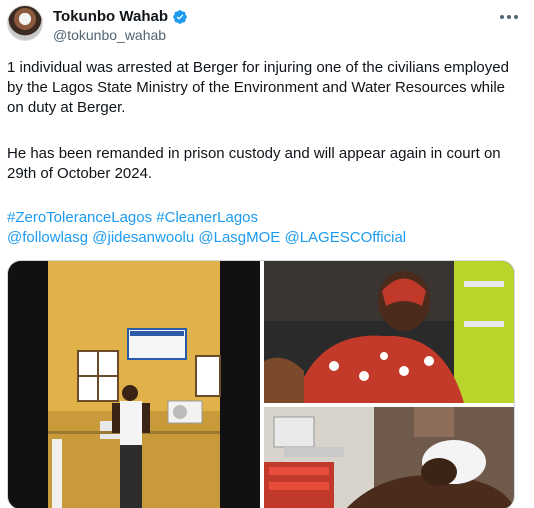 This screenshot has width=534, height=508. I want to click on mention-link: @jidesanwoolu, so click(143, 237).